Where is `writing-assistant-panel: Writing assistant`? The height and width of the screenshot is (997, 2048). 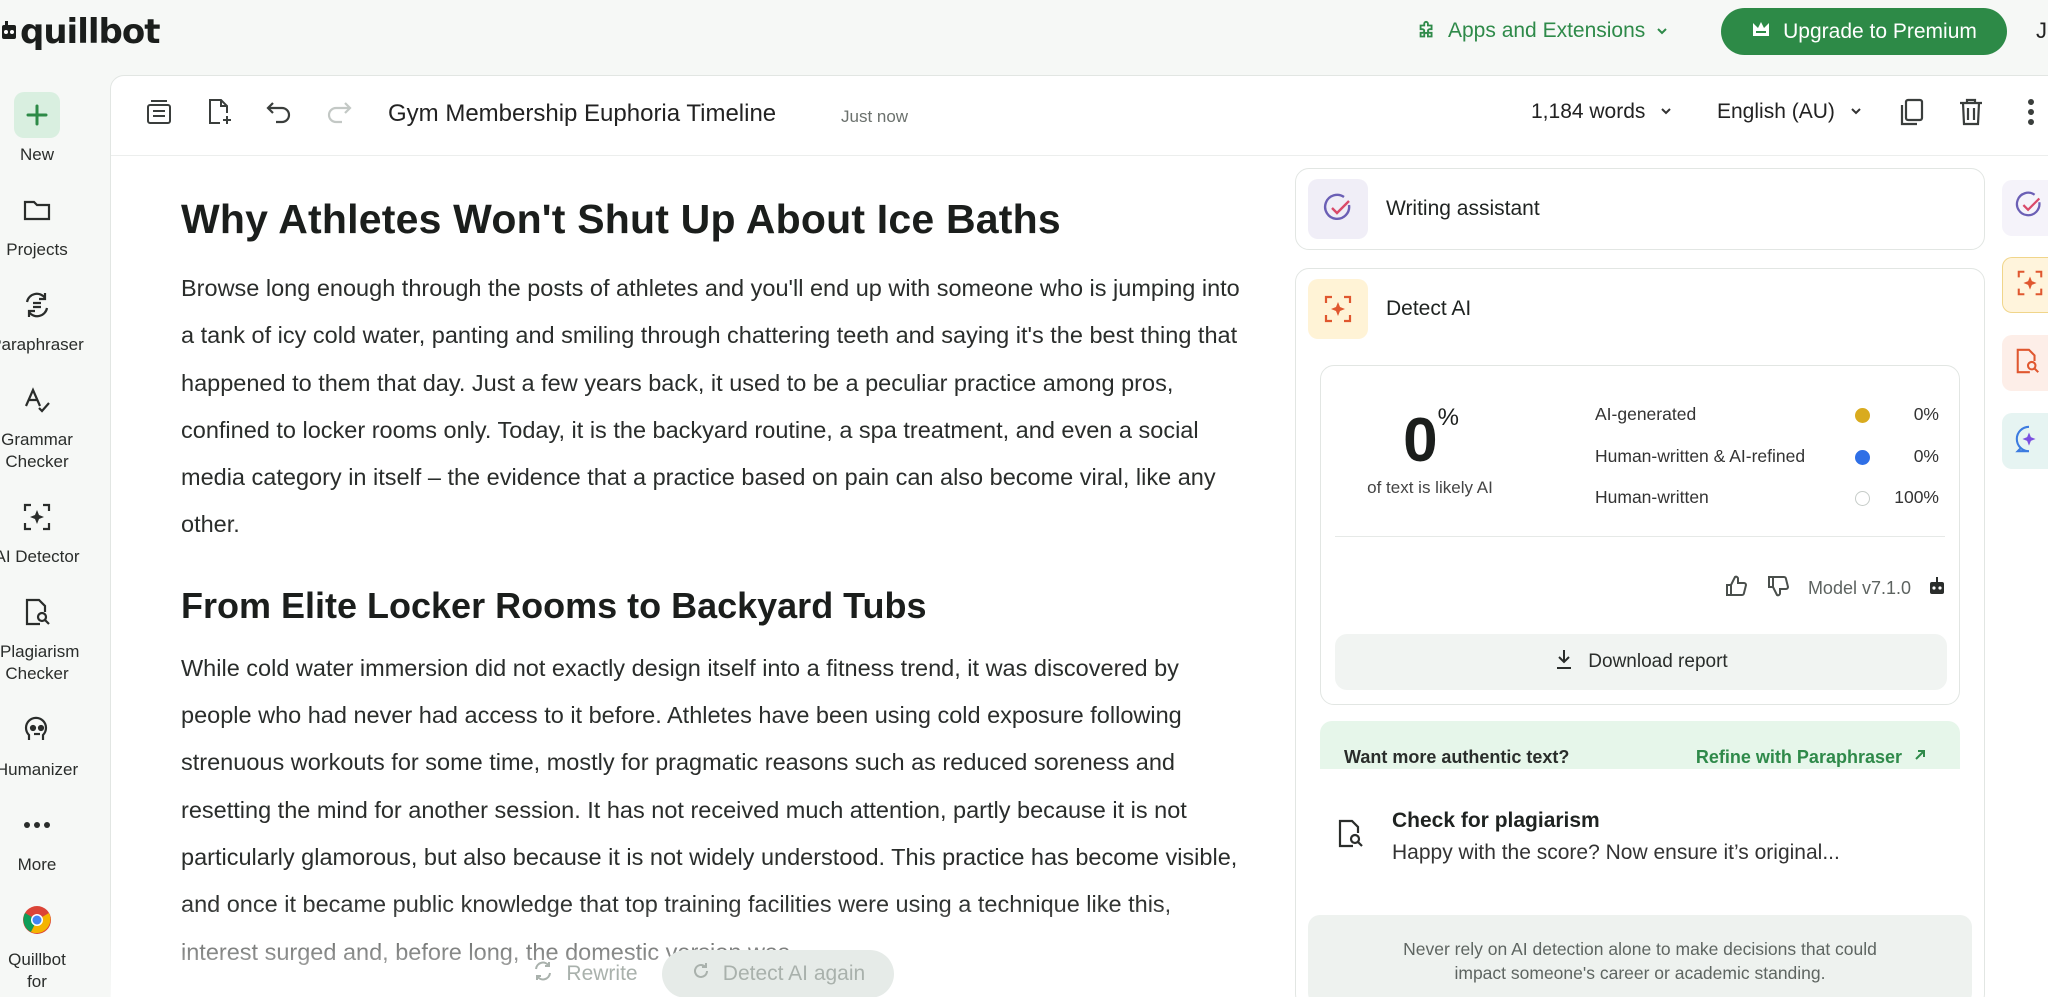
writing-assistant-panel: Writing assistant is located at coordinates (1640, 209).